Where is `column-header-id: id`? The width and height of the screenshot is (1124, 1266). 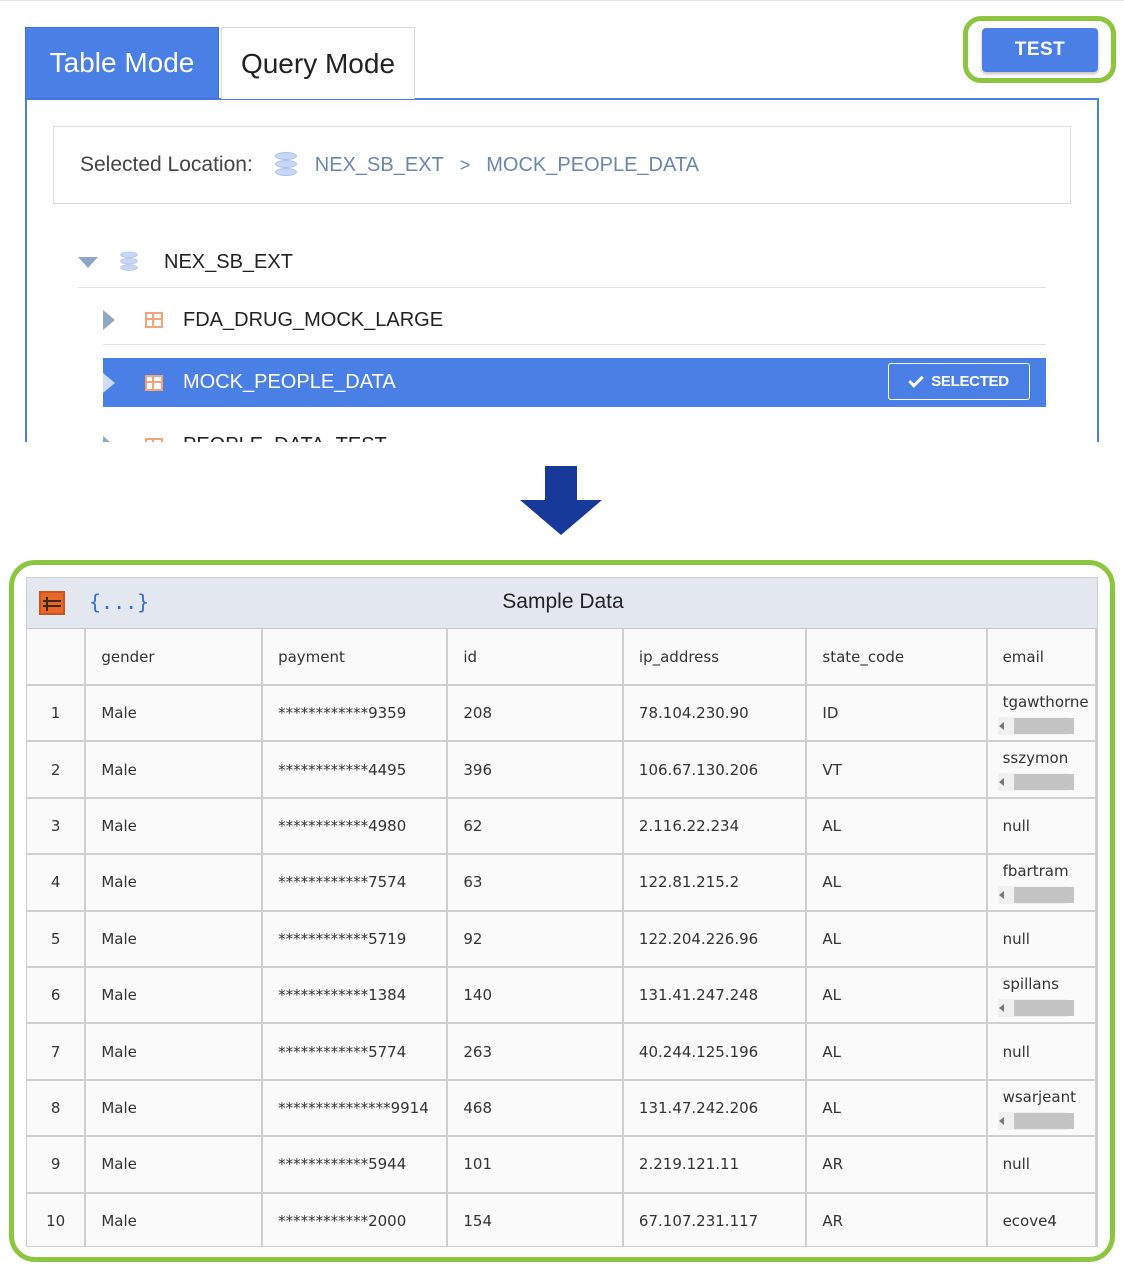 column-header-id: id is located at coordinates (535, 657).